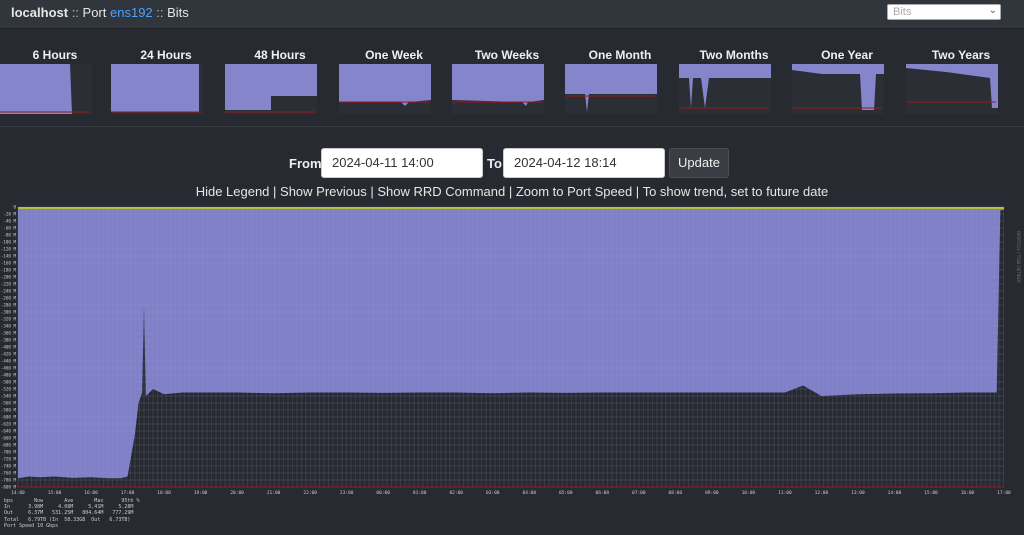 The image size is (1024, 535). I want to click on update-button: Update, so click(699, 163).